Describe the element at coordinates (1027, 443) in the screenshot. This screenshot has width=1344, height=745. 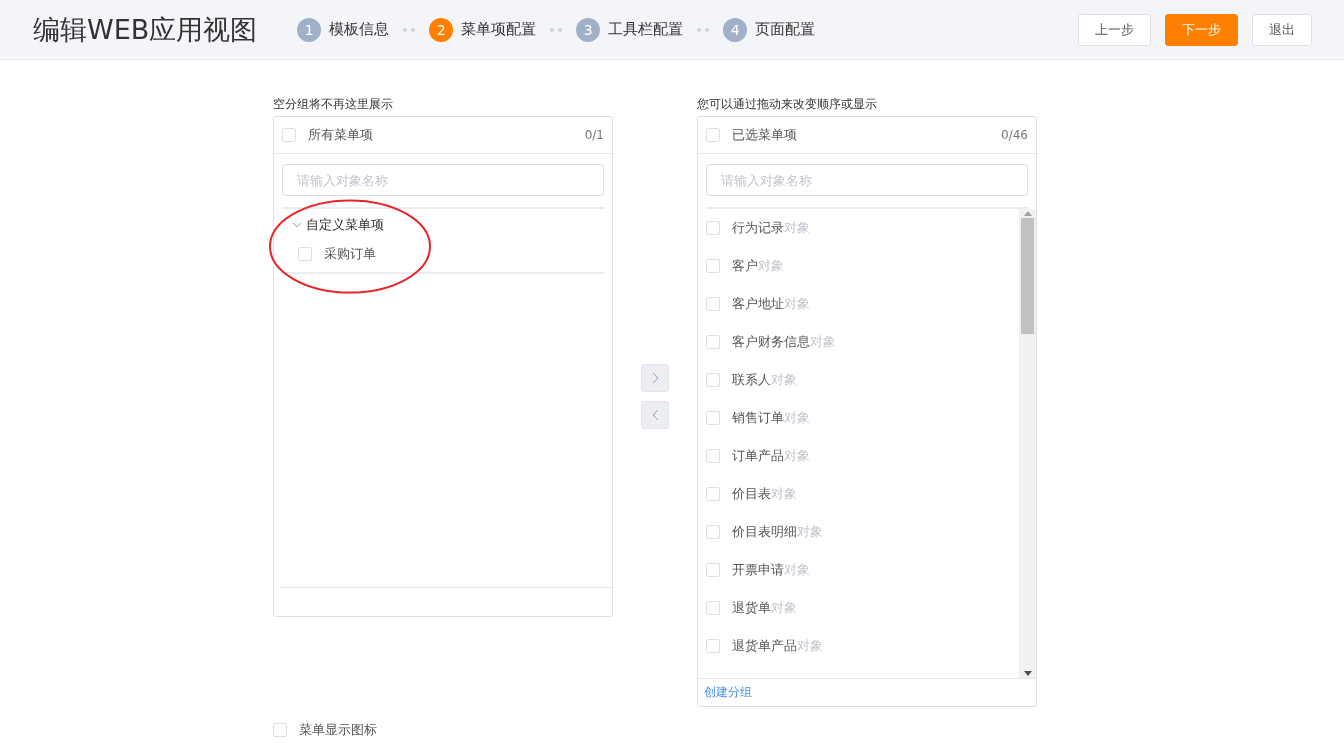
I see `scrollbar` at that location.